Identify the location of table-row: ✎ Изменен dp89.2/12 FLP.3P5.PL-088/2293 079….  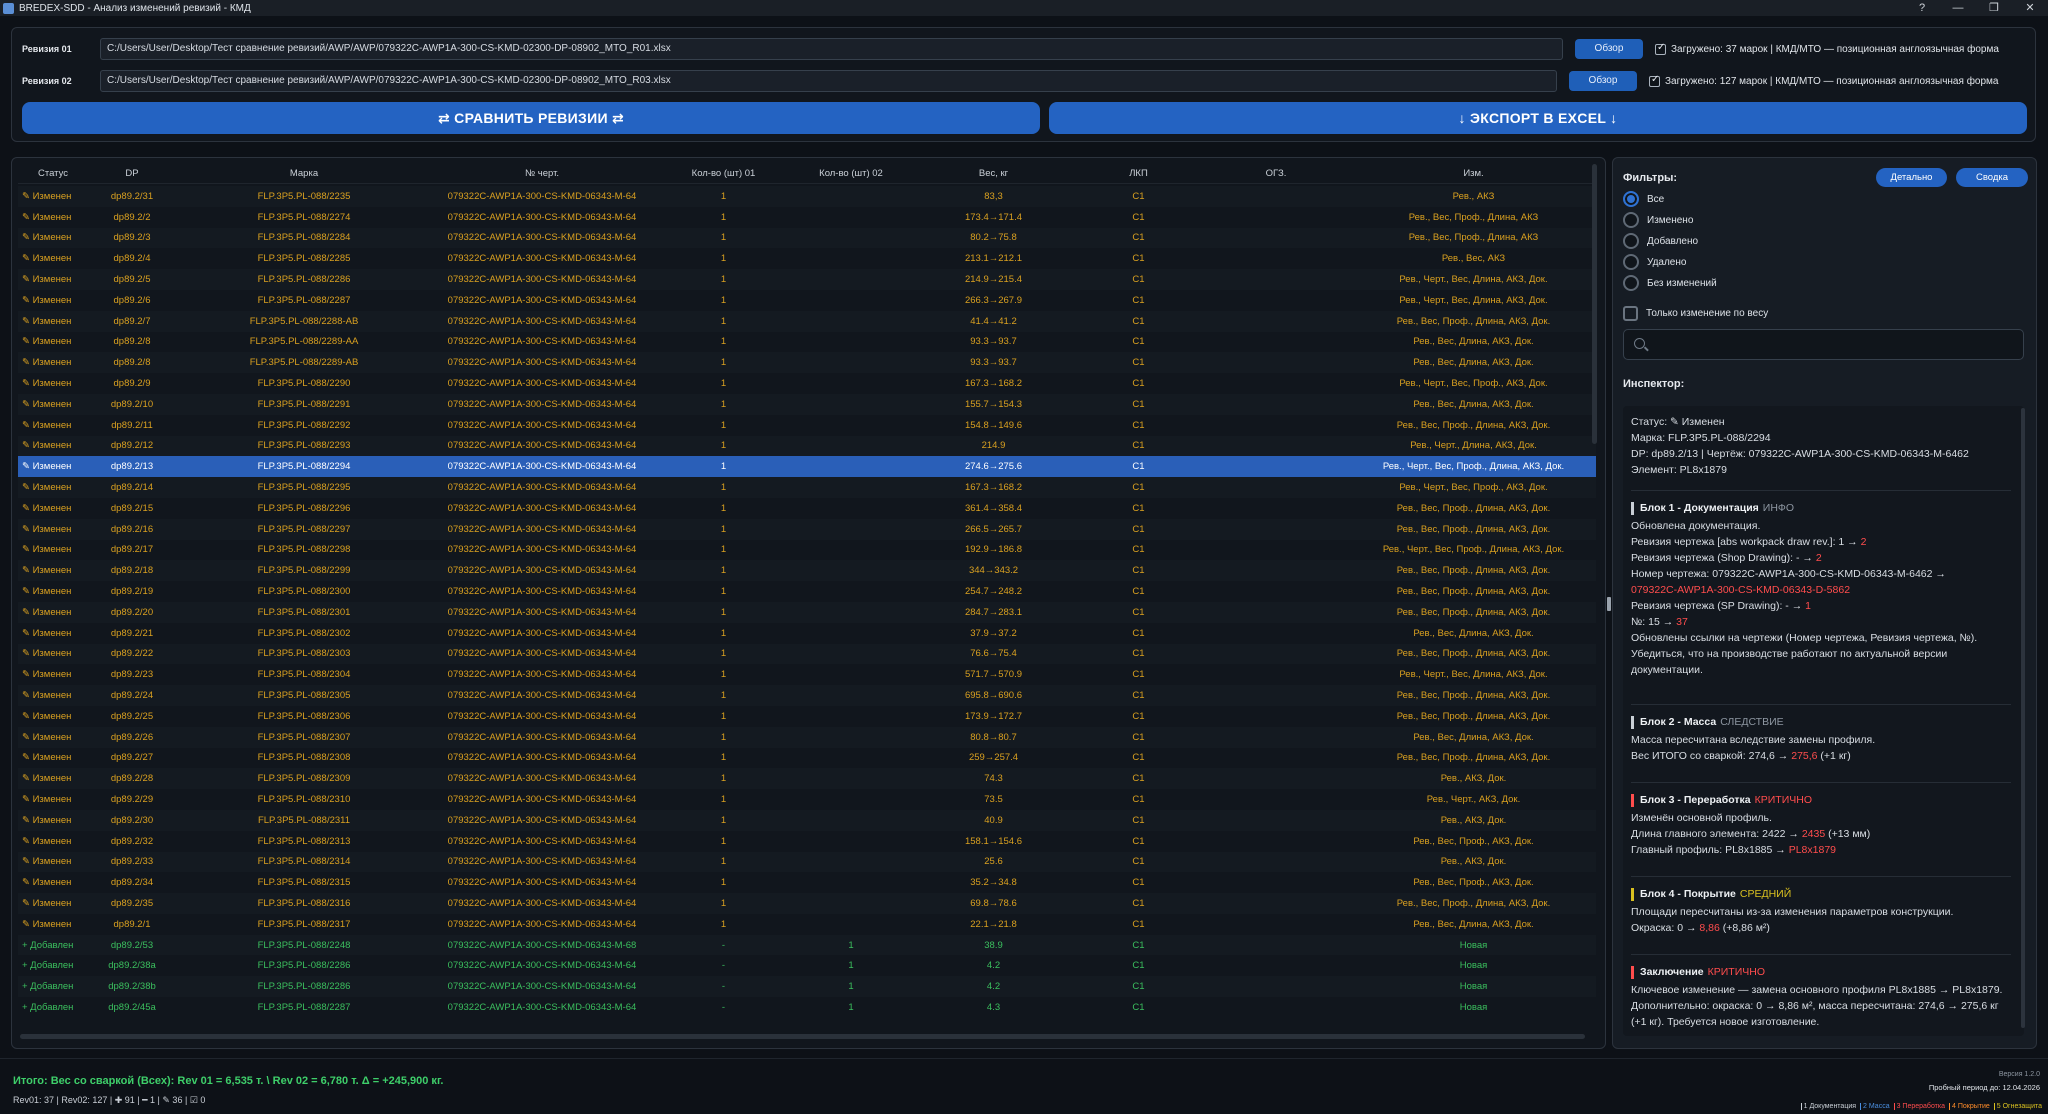
(807, 446).